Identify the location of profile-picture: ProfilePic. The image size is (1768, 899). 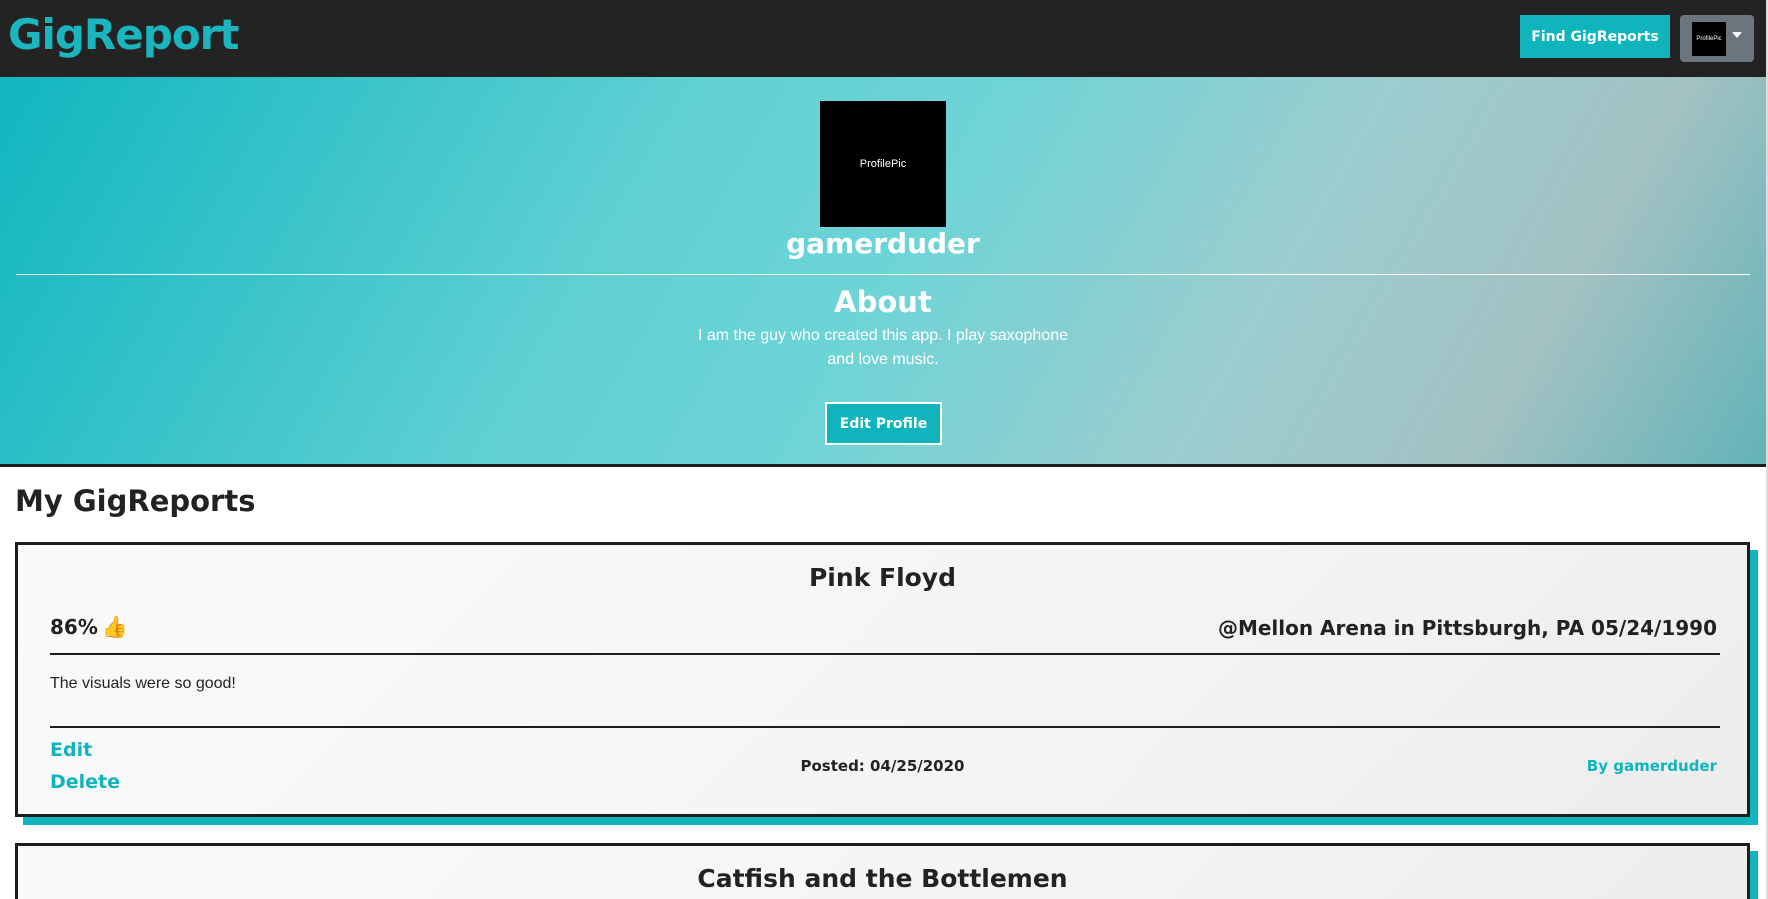
(883, 164).